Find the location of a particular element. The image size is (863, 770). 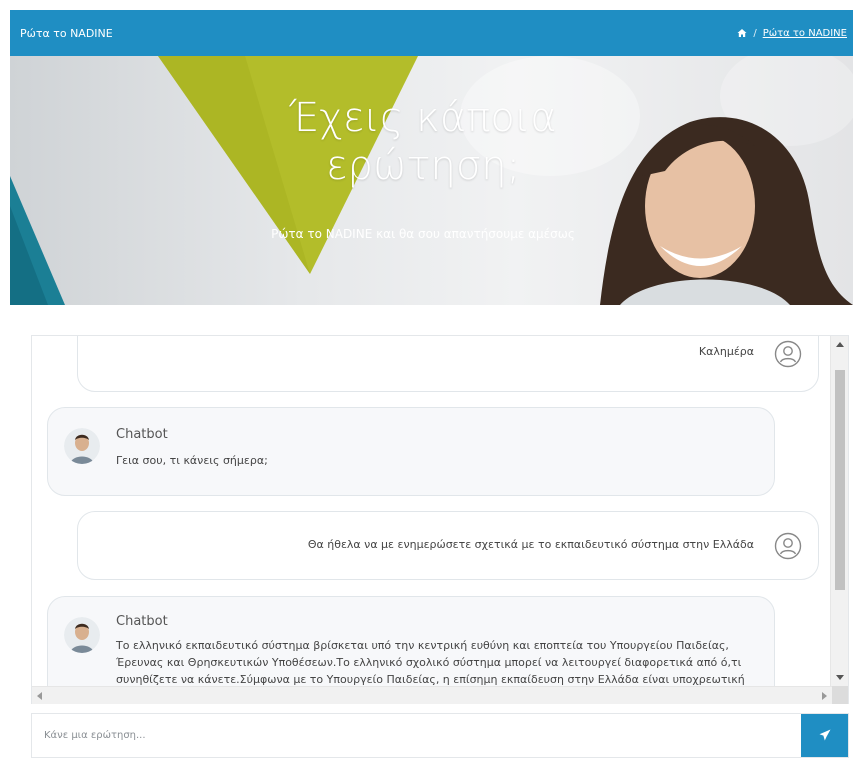

send-button is located at coordinates (824, 735).